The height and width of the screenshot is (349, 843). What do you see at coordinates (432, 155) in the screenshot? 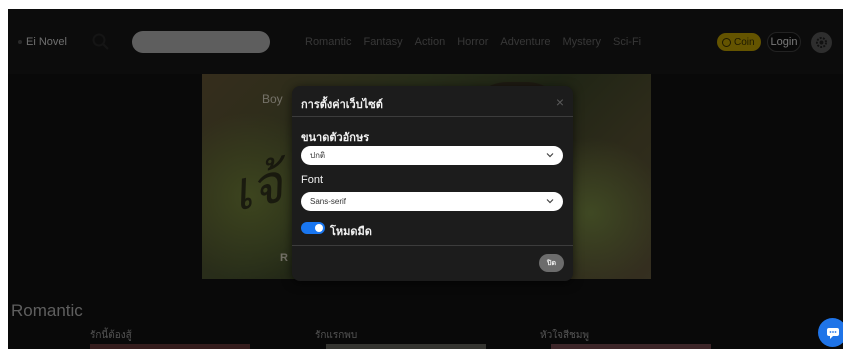
I see `font-size-select: ปกติ` at bounding box center [432, 155].